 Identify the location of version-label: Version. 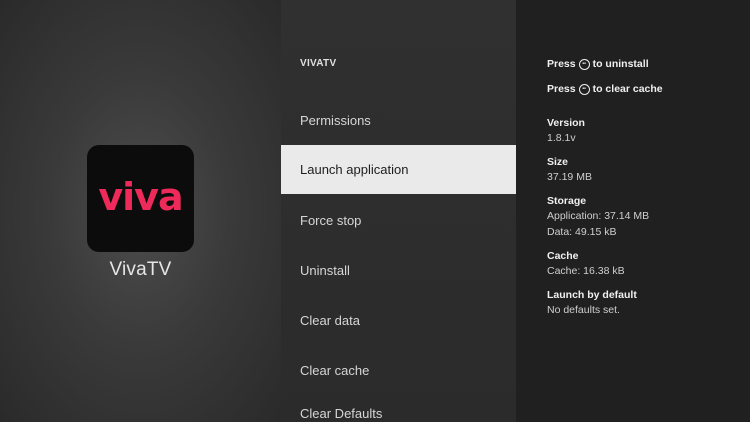
(566, 123).